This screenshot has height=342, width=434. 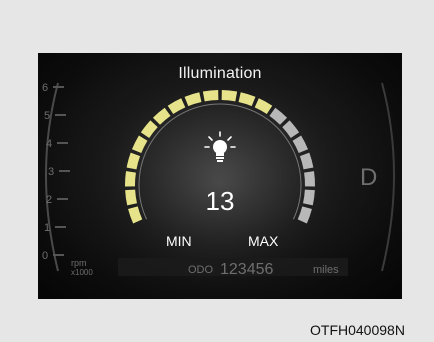 What do you see at coordinates (49, 200) in the screenshot?
I see `tachometer-tick-label: 2` at bounding box center [49, 200].